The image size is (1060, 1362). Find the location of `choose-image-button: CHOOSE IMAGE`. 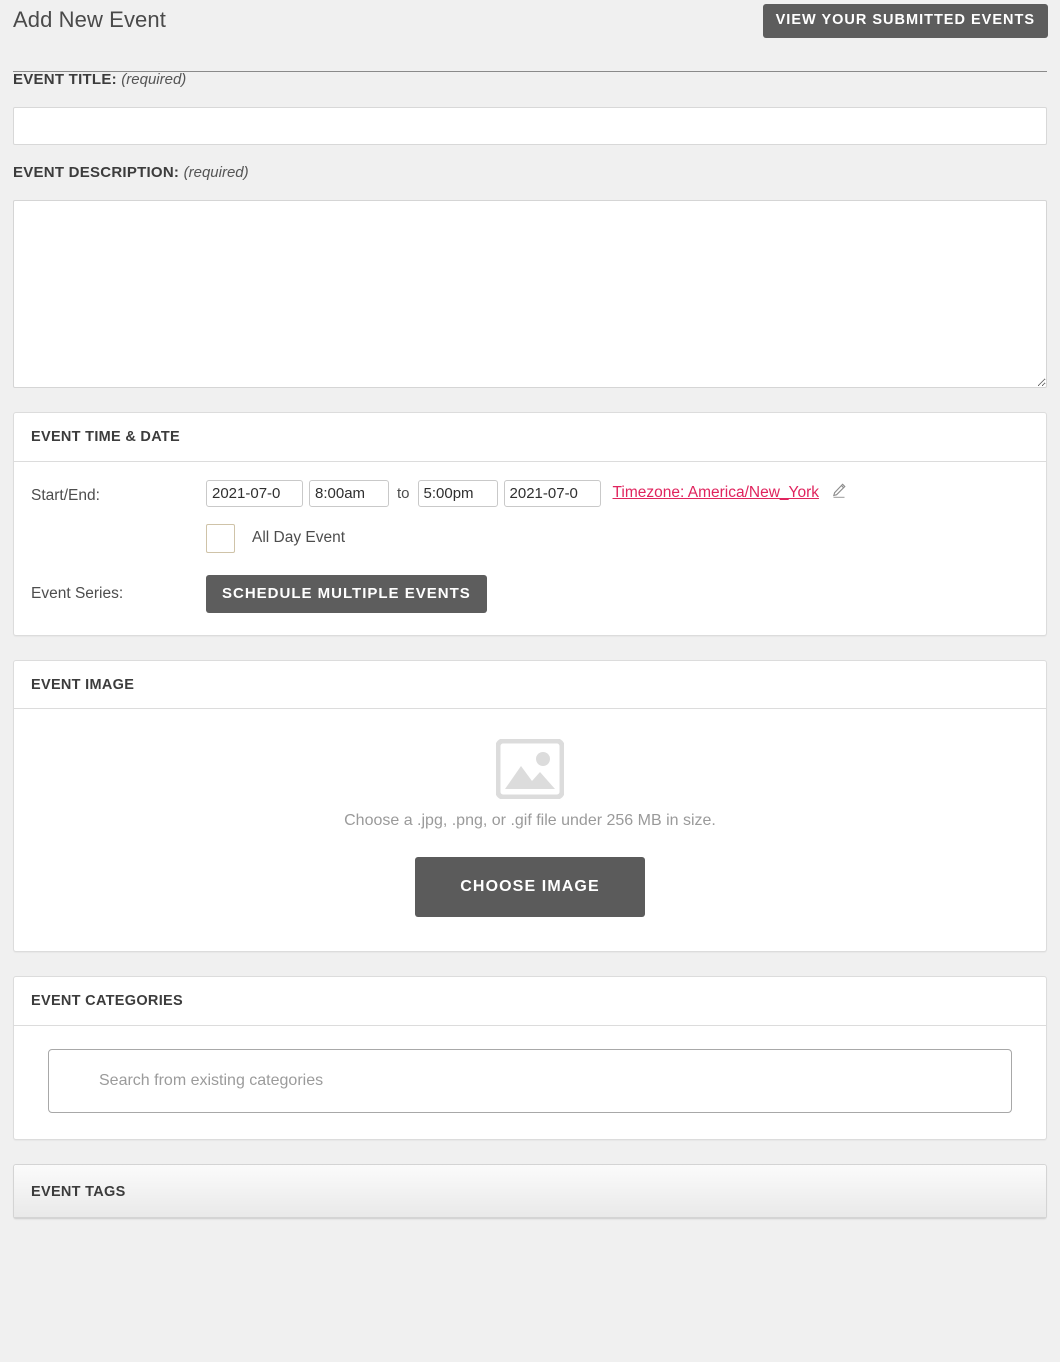

choose-image-button: CHOOSE IMAGE is located at coordinates (530, 887).